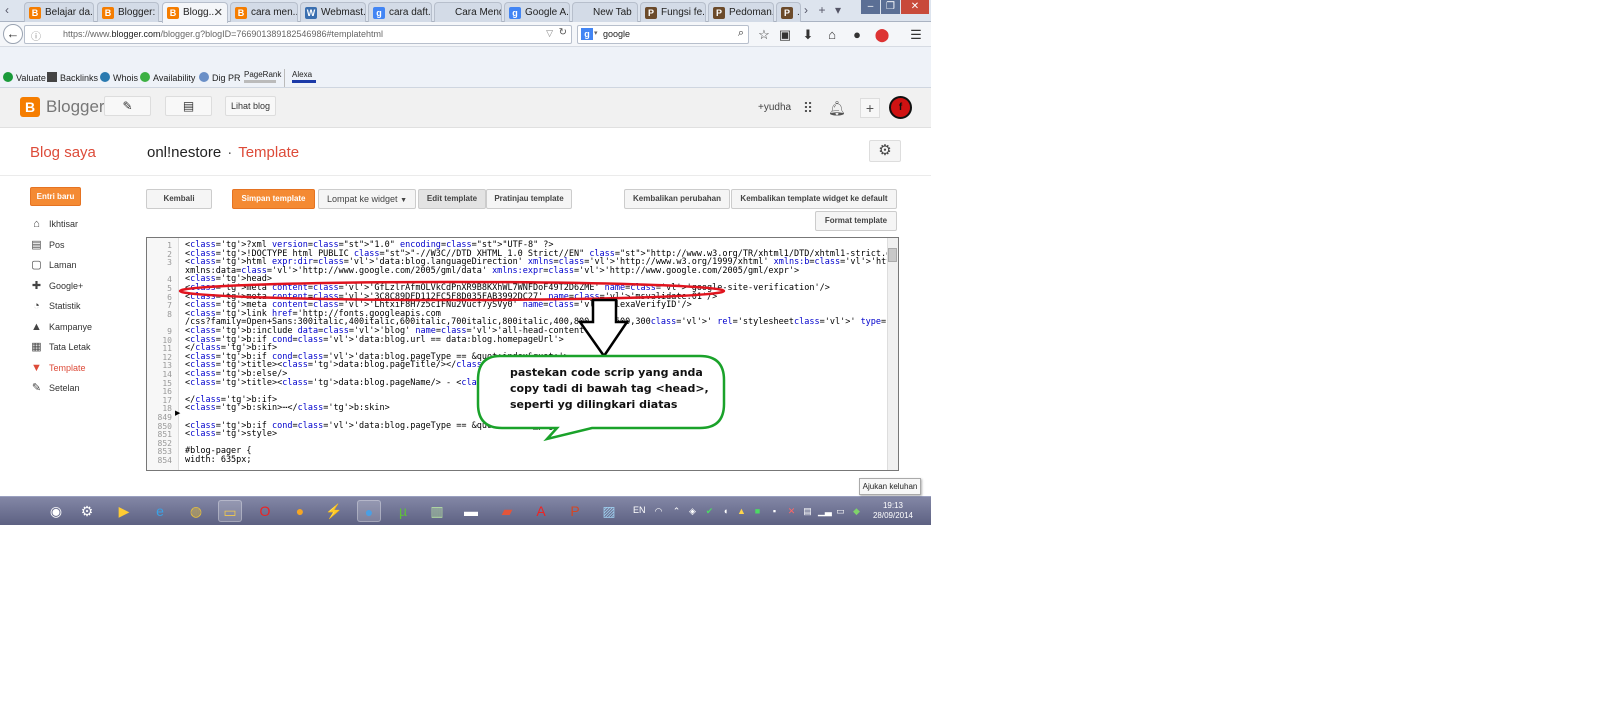 The width and height of the screenshot is (1600, 725). What do you see at coordinates (658, 511) in the screenshot?
I see `wifi-icon: ◠` at bounding box center [658, 511].